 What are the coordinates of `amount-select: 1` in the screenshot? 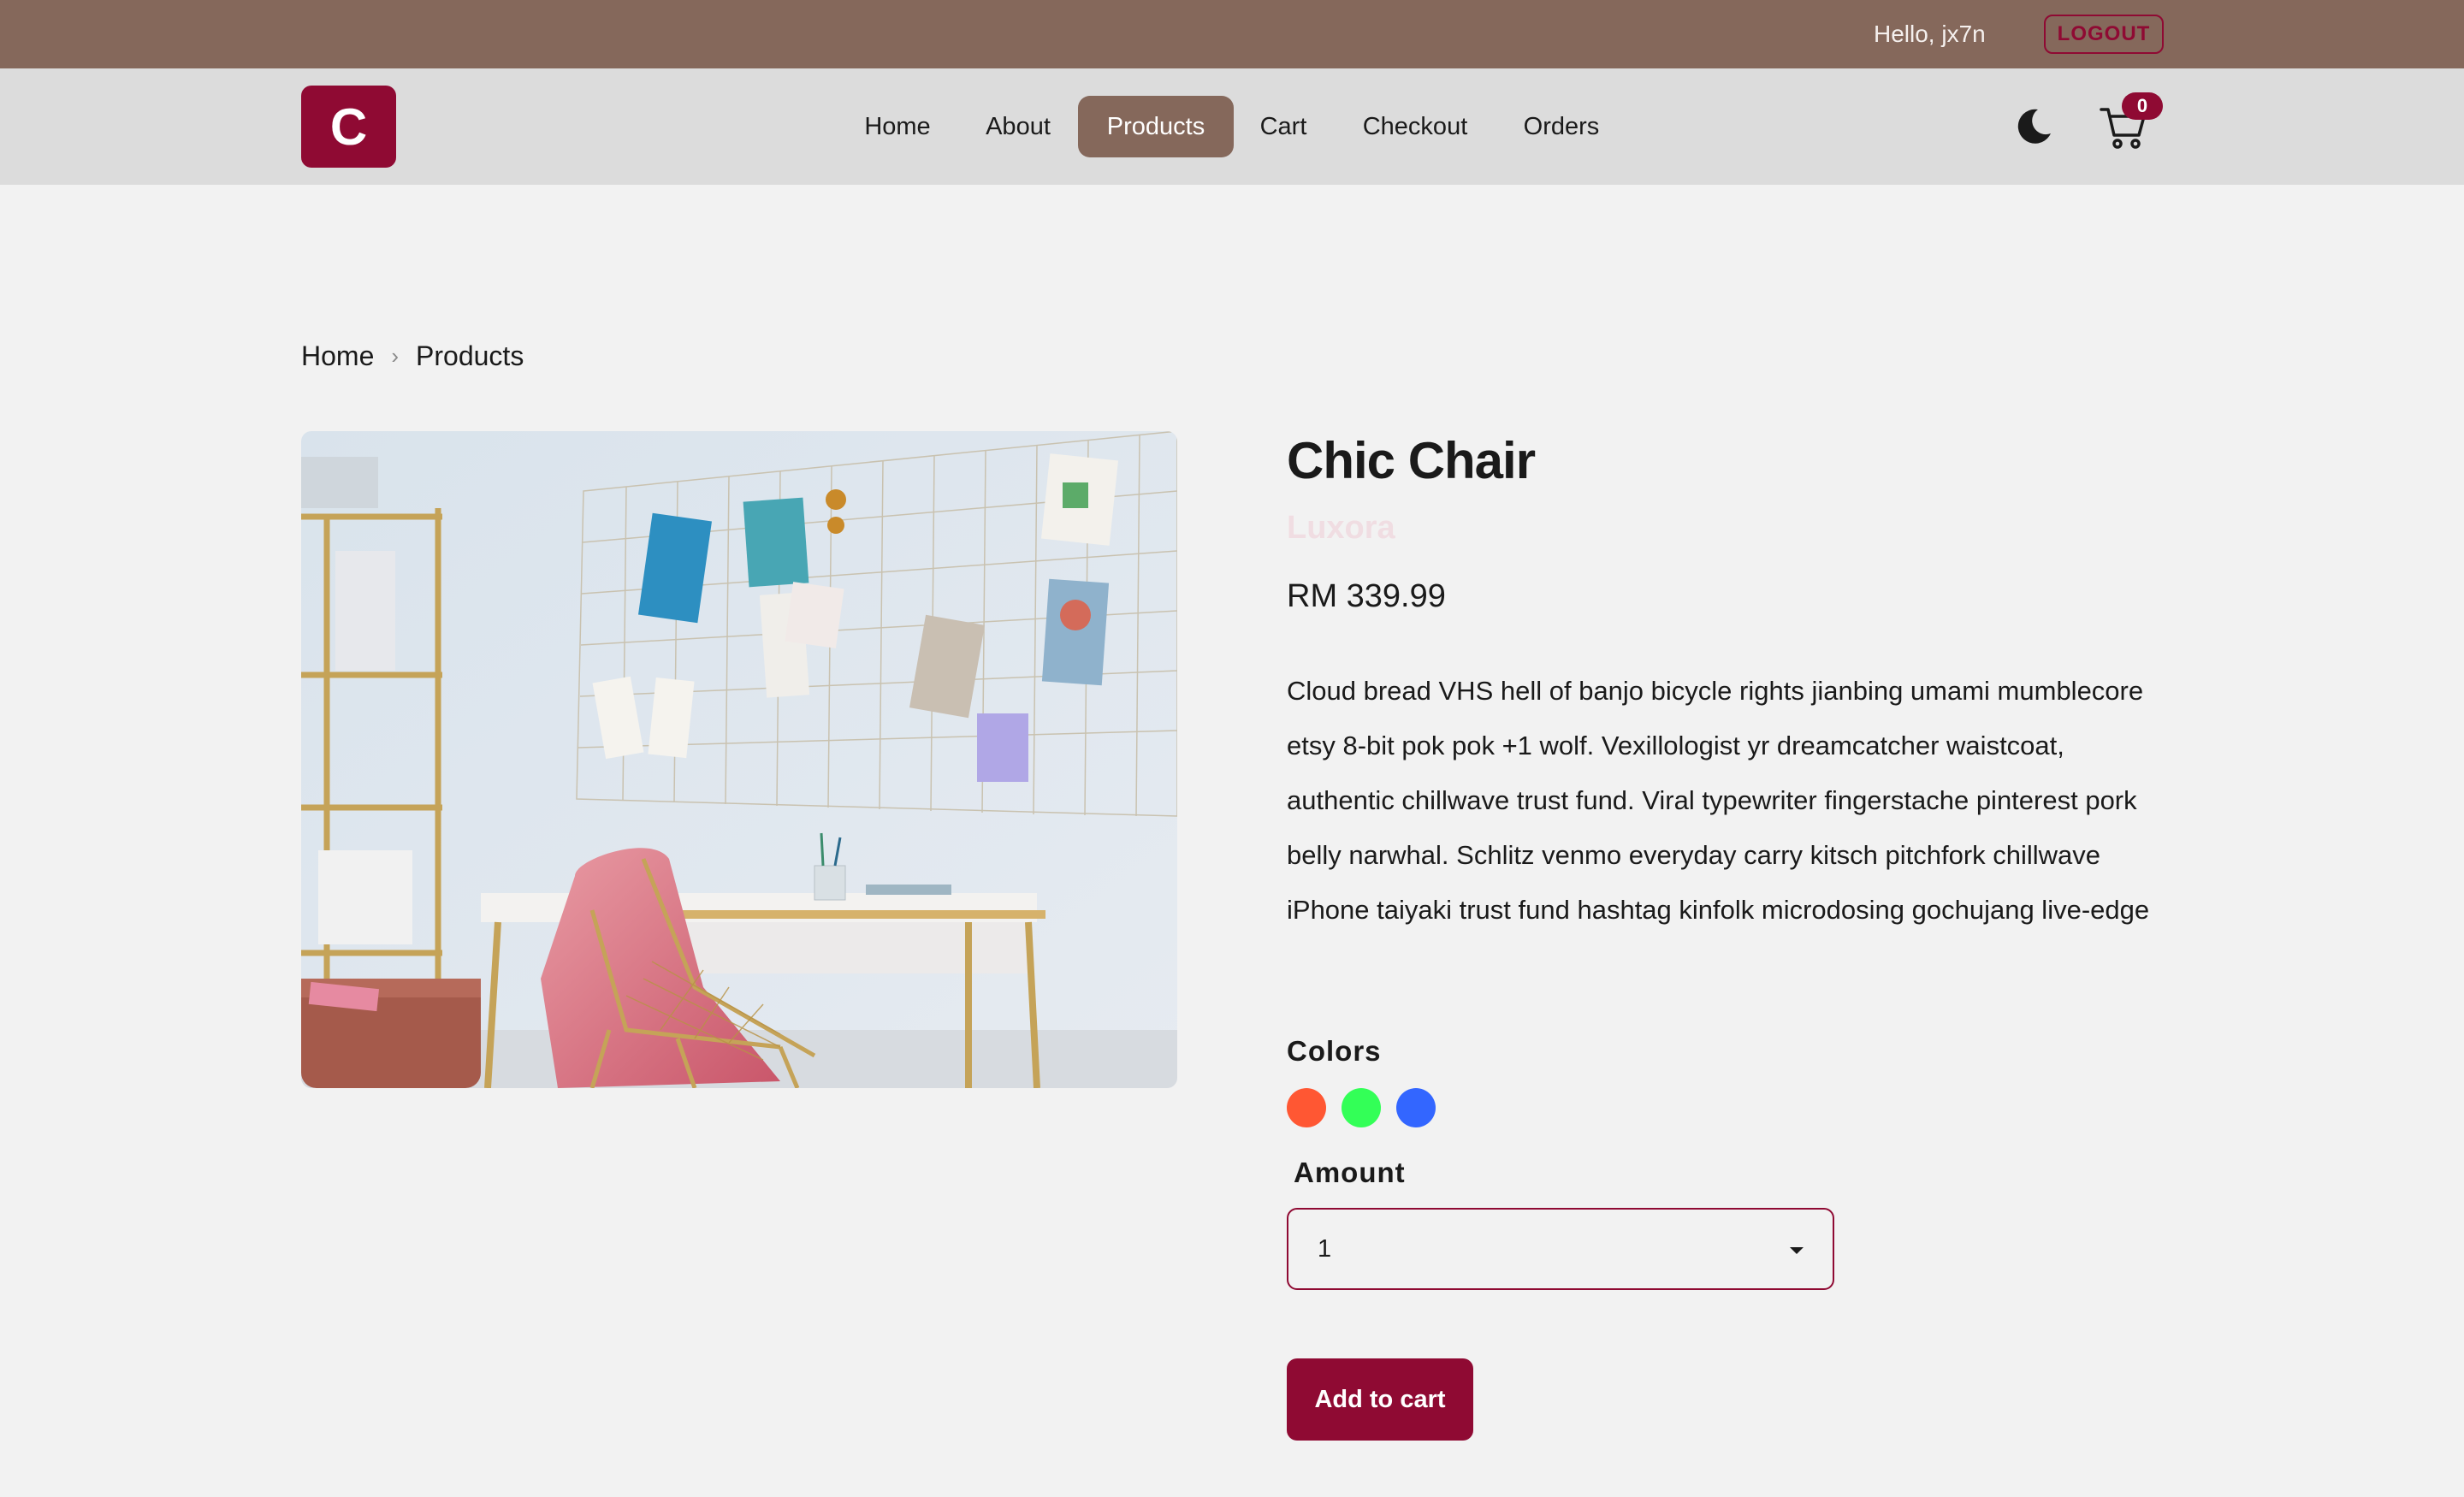 It's located at (1560, 1249).